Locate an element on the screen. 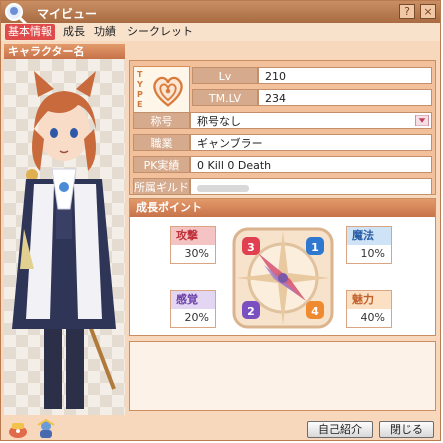 This screenshot has width=443, height=443. stat-attack: 攻撃 30% is located at coordinates (193, 245).